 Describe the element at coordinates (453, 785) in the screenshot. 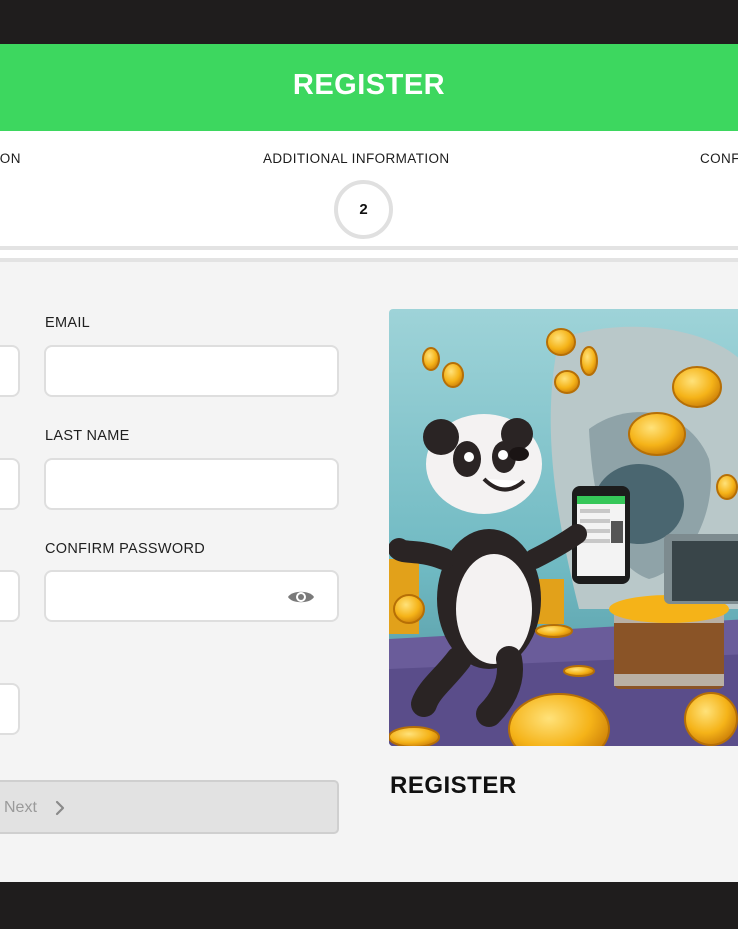

I see `sidebar-title: REGISTER` at that location.